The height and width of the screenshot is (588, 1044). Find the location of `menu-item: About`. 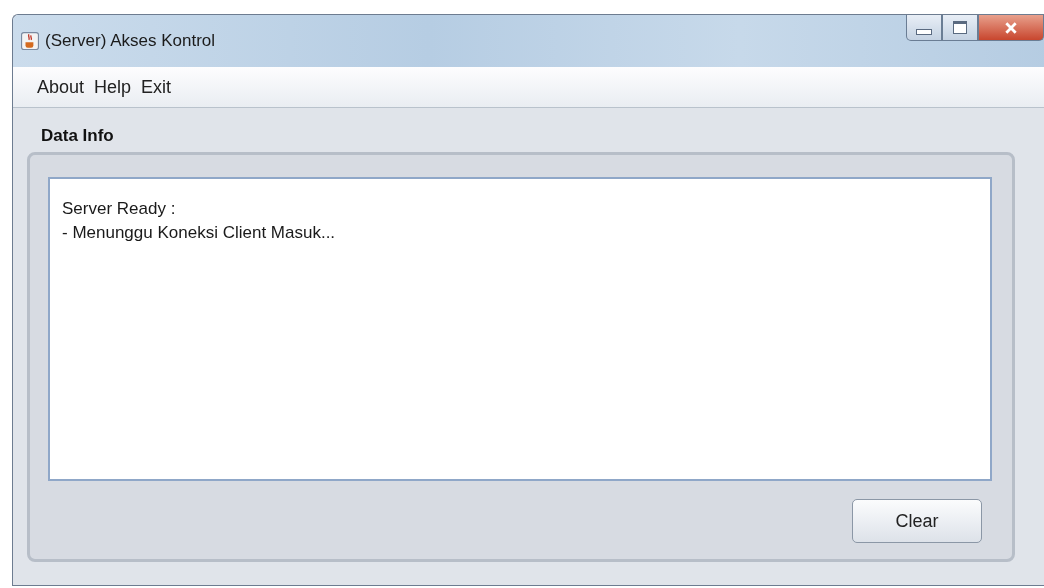

menu-item: About is located at coordinates (61, 87).